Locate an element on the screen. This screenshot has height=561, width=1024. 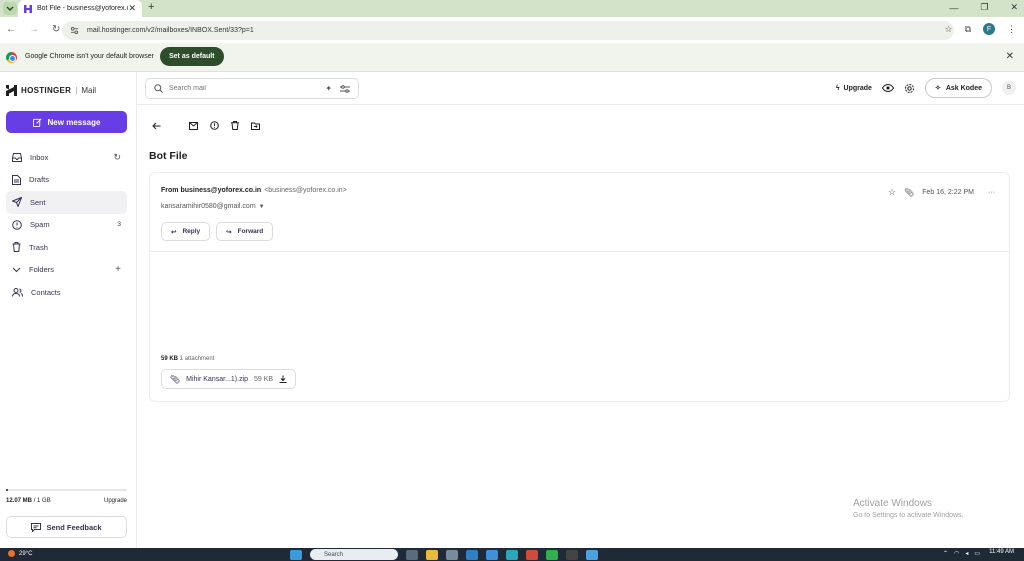
tab-search-button is located at coordinates (10, 8).